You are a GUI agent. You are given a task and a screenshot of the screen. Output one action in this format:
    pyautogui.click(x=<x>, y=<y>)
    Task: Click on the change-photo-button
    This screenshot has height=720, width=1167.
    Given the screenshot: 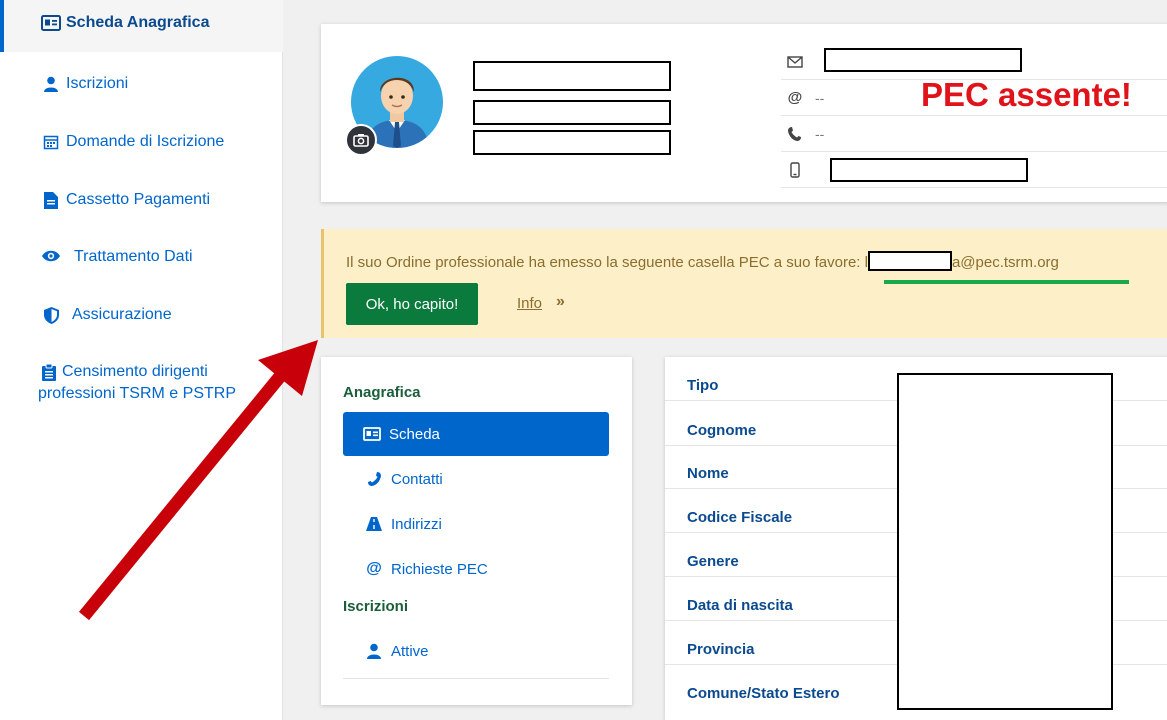 What is the action you would take?
    pyautogui.click(x=361, y=140)
    